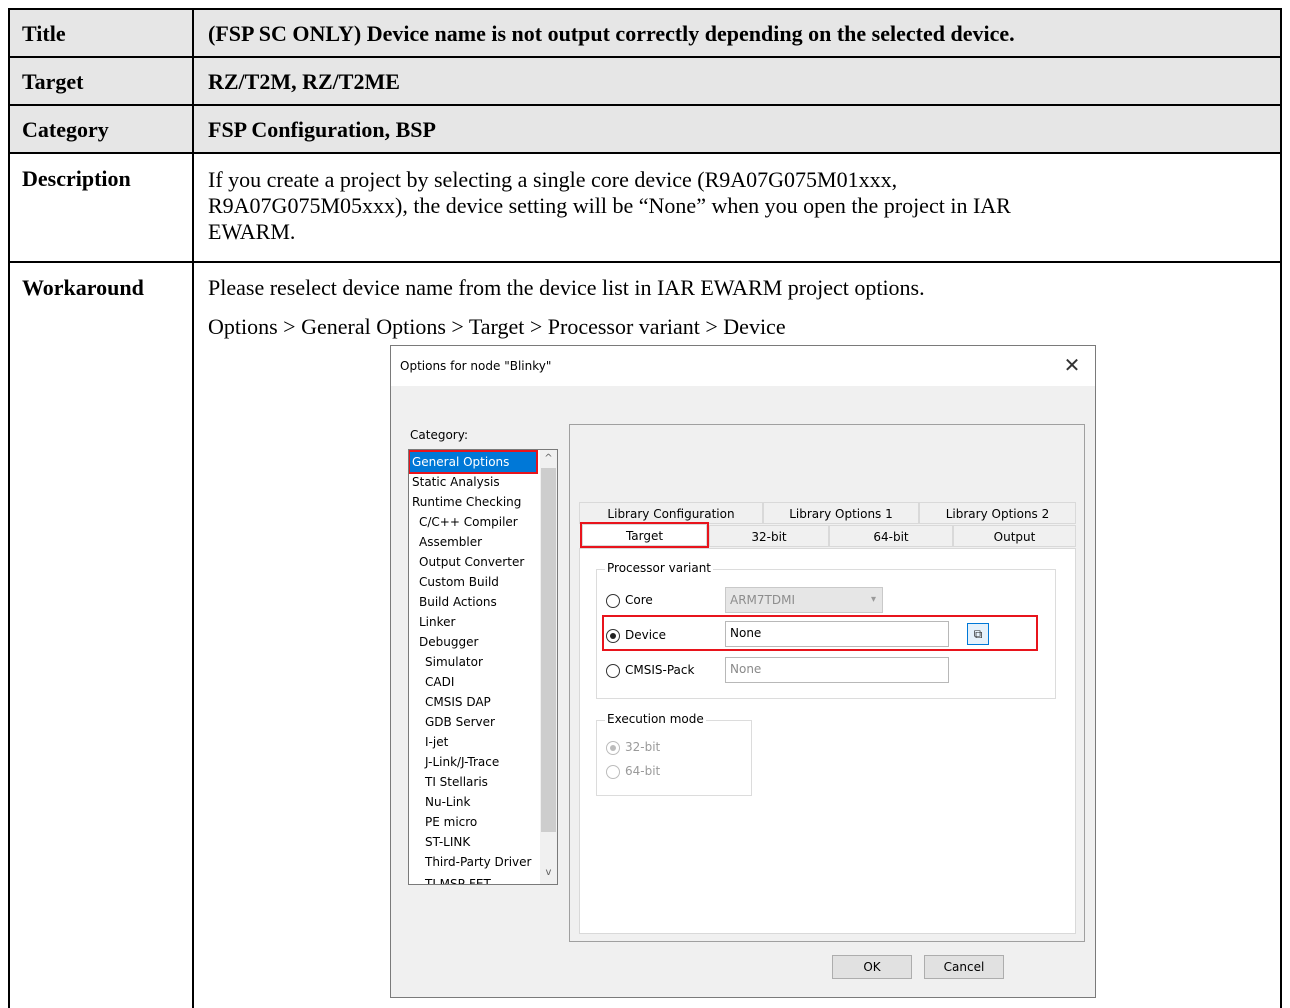  Describe the element at coordinates (451, 822) in the screenshot. I see `category-item-pe-micro: PE micro` at that location.